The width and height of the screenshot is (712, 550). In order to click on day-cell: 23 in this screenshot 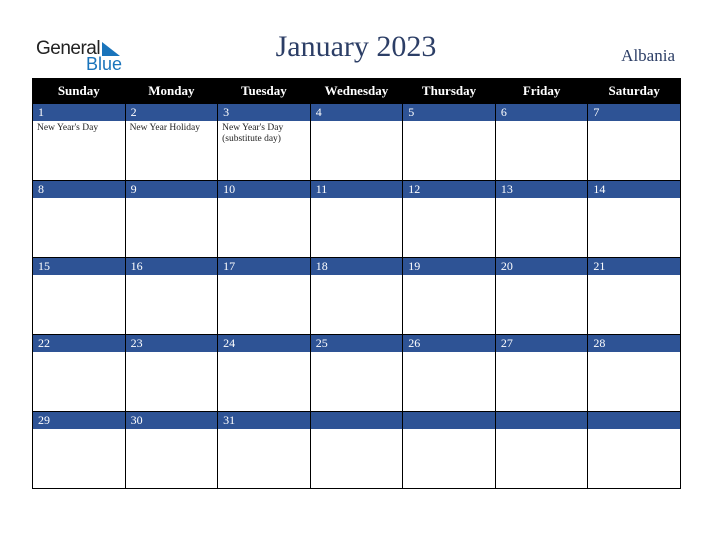, I will do `click(171, 373)`.